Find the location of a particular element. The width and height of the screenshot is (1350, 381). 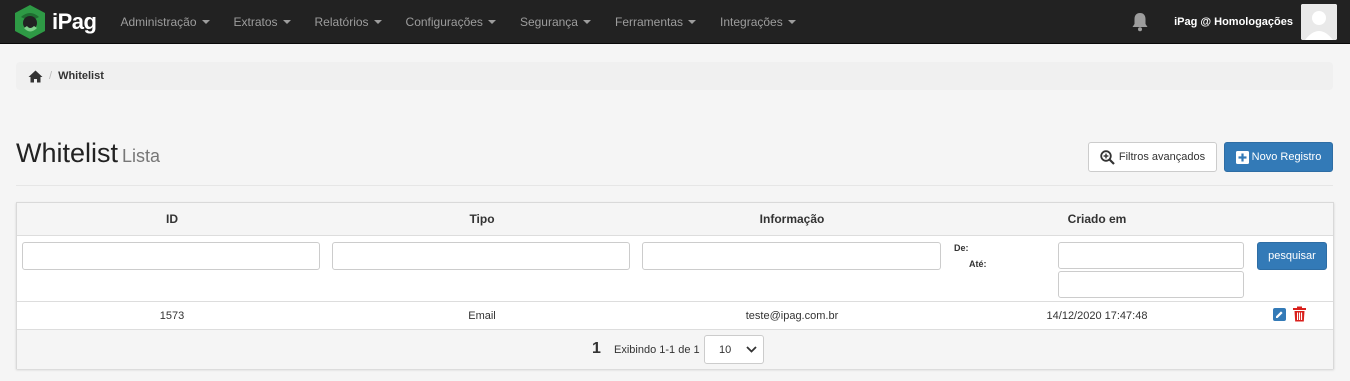

nav-label: Ferramentas is located at coordinates (649, 21).